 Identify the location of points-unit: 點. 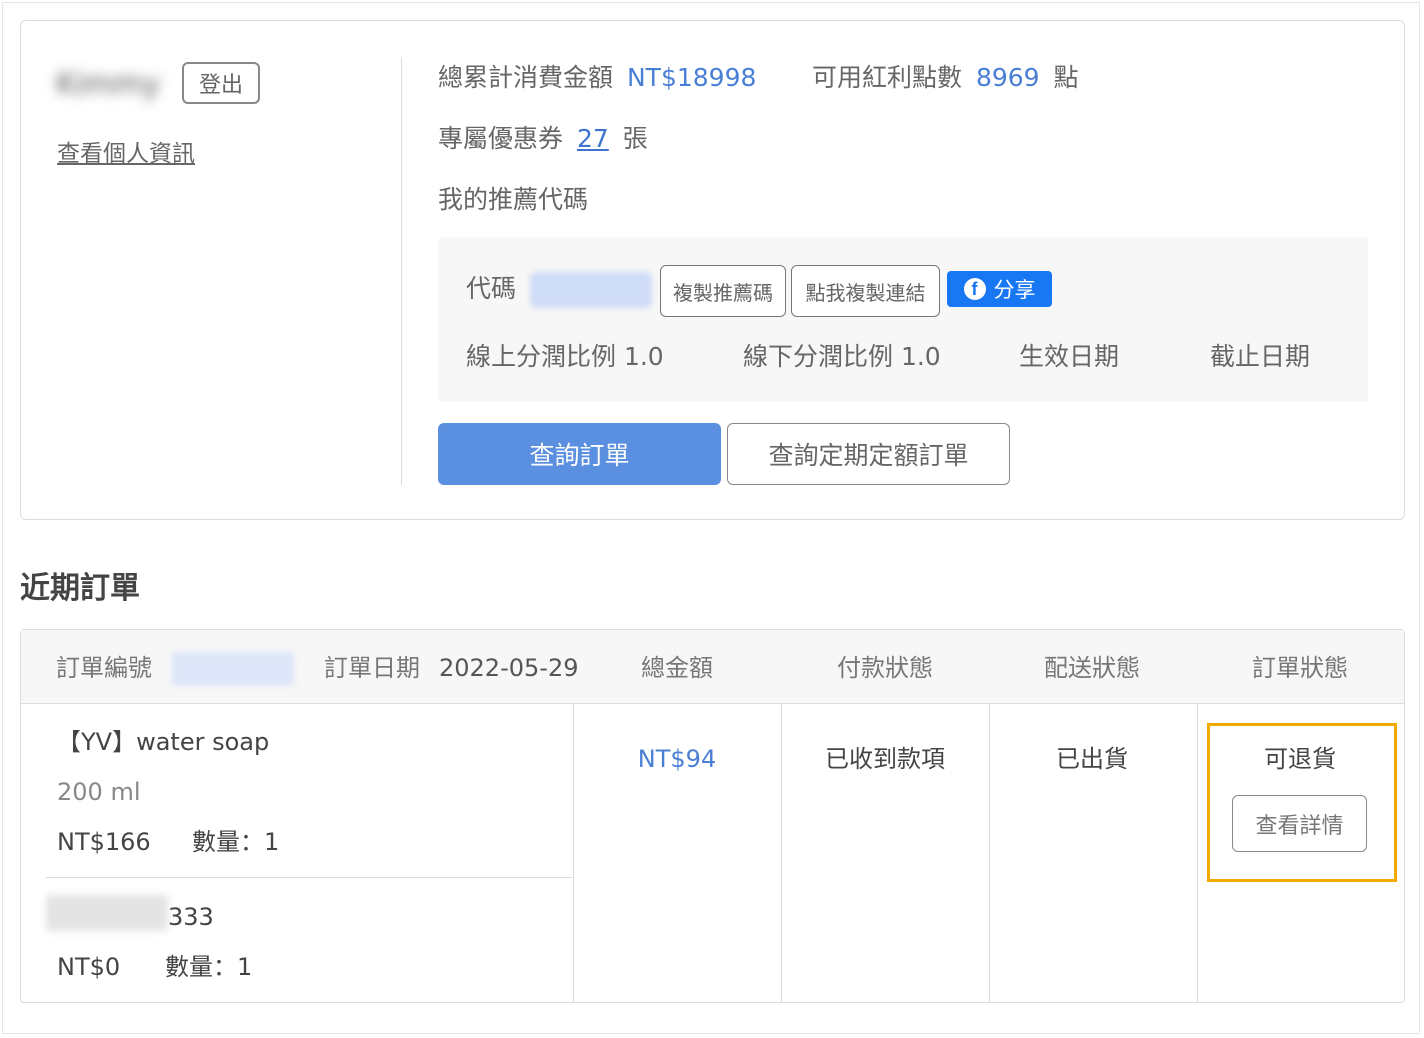
(1066, 77).